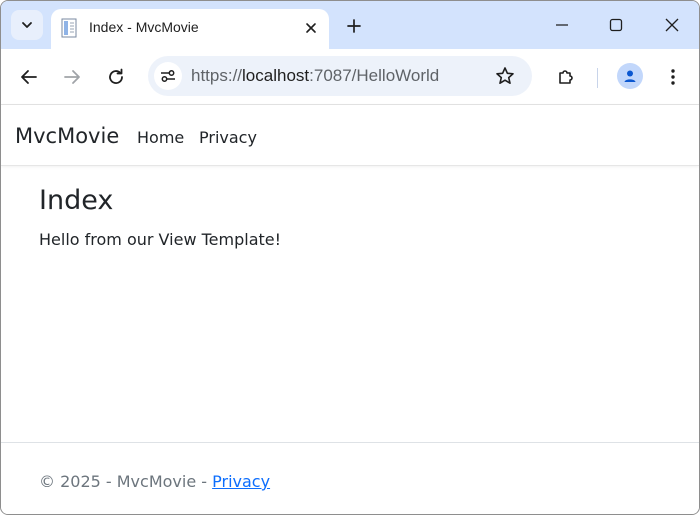 Image resolution: width=700 pixels, height=515 pixels. I want to click on puzzle-icon, so click(566, 77).